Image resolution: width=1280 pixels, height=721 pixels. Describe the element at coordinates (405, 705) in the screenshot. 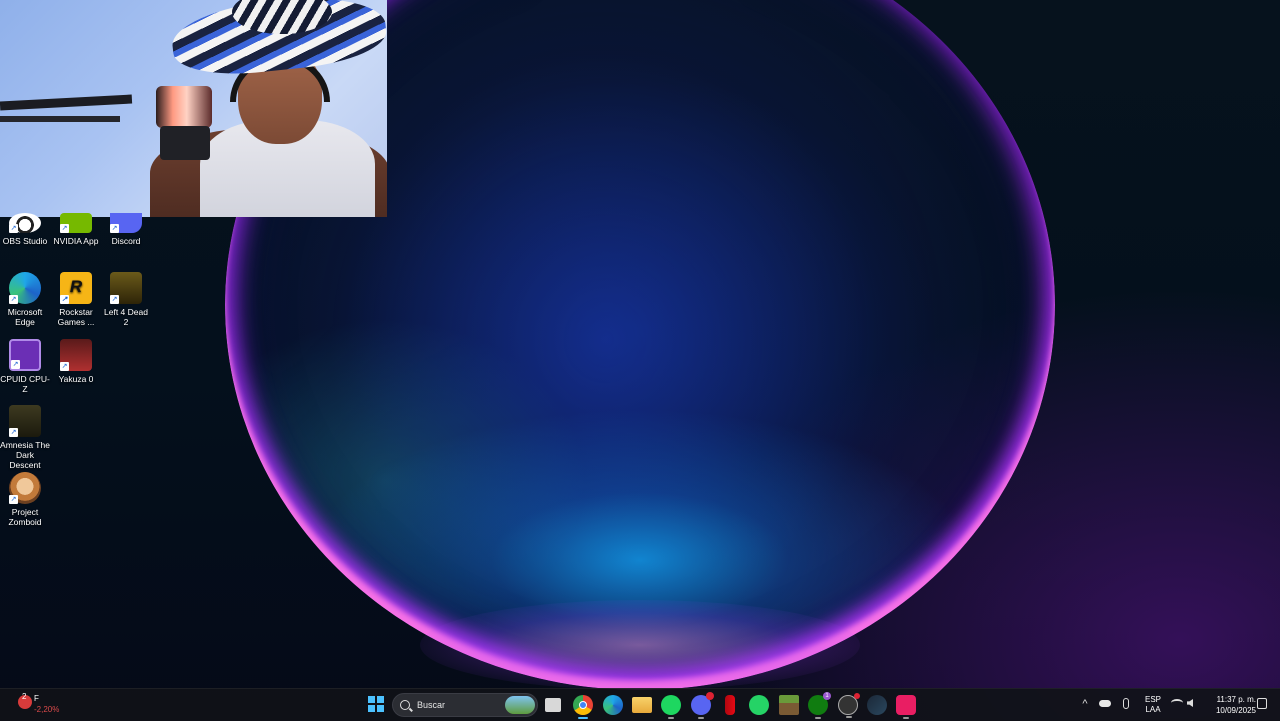

I see `search-icon` at that location.